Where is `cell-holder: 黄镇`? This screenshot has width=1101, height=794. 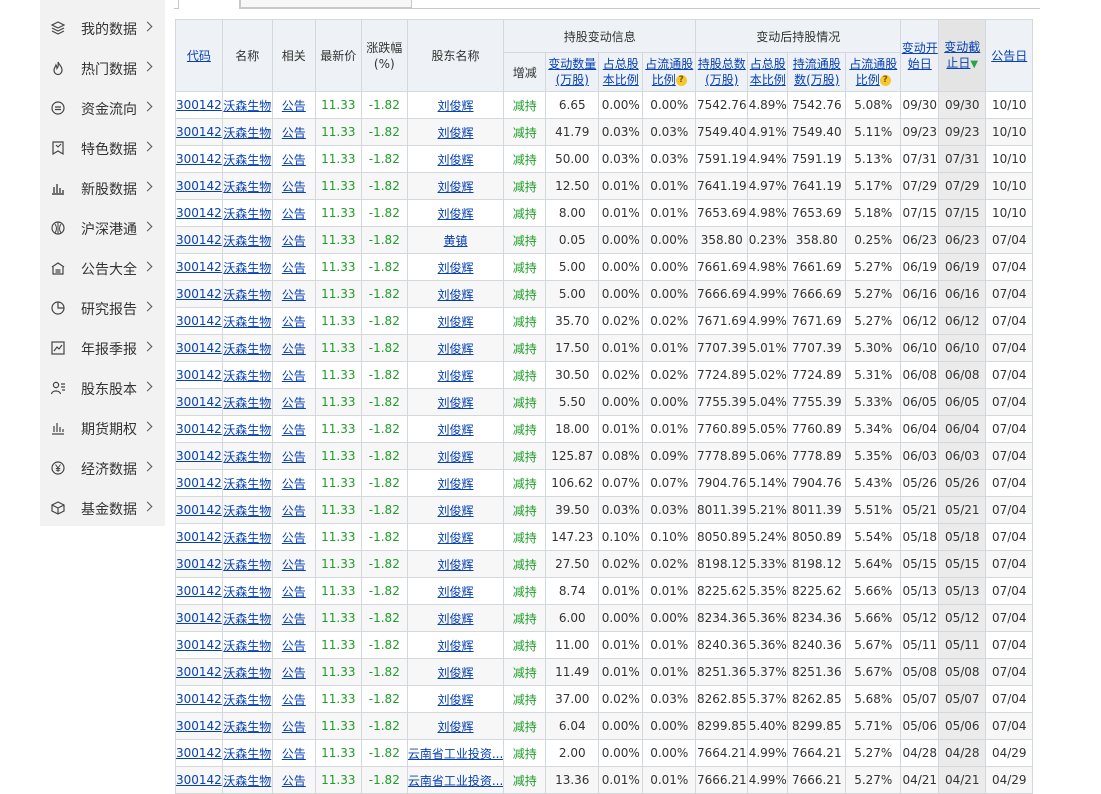 cell-holder: 黄镇 is located at coordinates (455, 240).